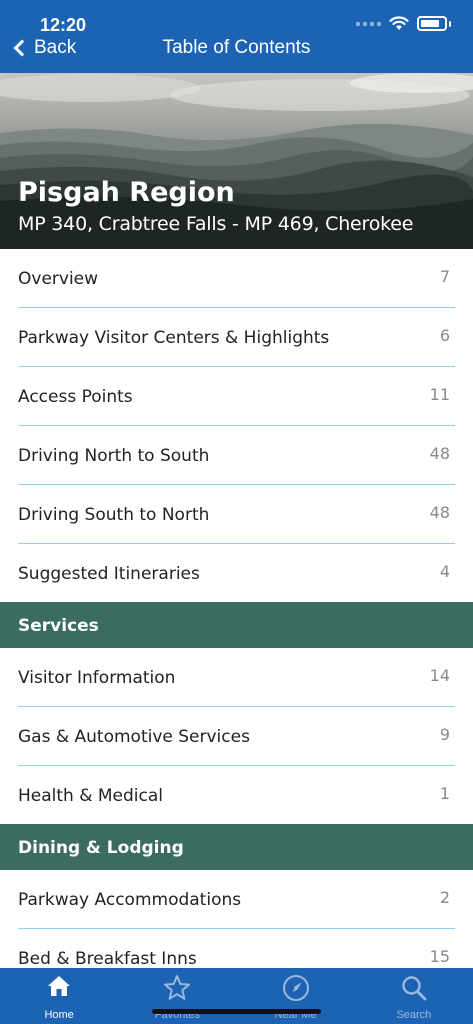 This screenshot has width=473, height=1024. I want to click on toc-item-label: Bed & Breakfast Inns, so click(107, 959).